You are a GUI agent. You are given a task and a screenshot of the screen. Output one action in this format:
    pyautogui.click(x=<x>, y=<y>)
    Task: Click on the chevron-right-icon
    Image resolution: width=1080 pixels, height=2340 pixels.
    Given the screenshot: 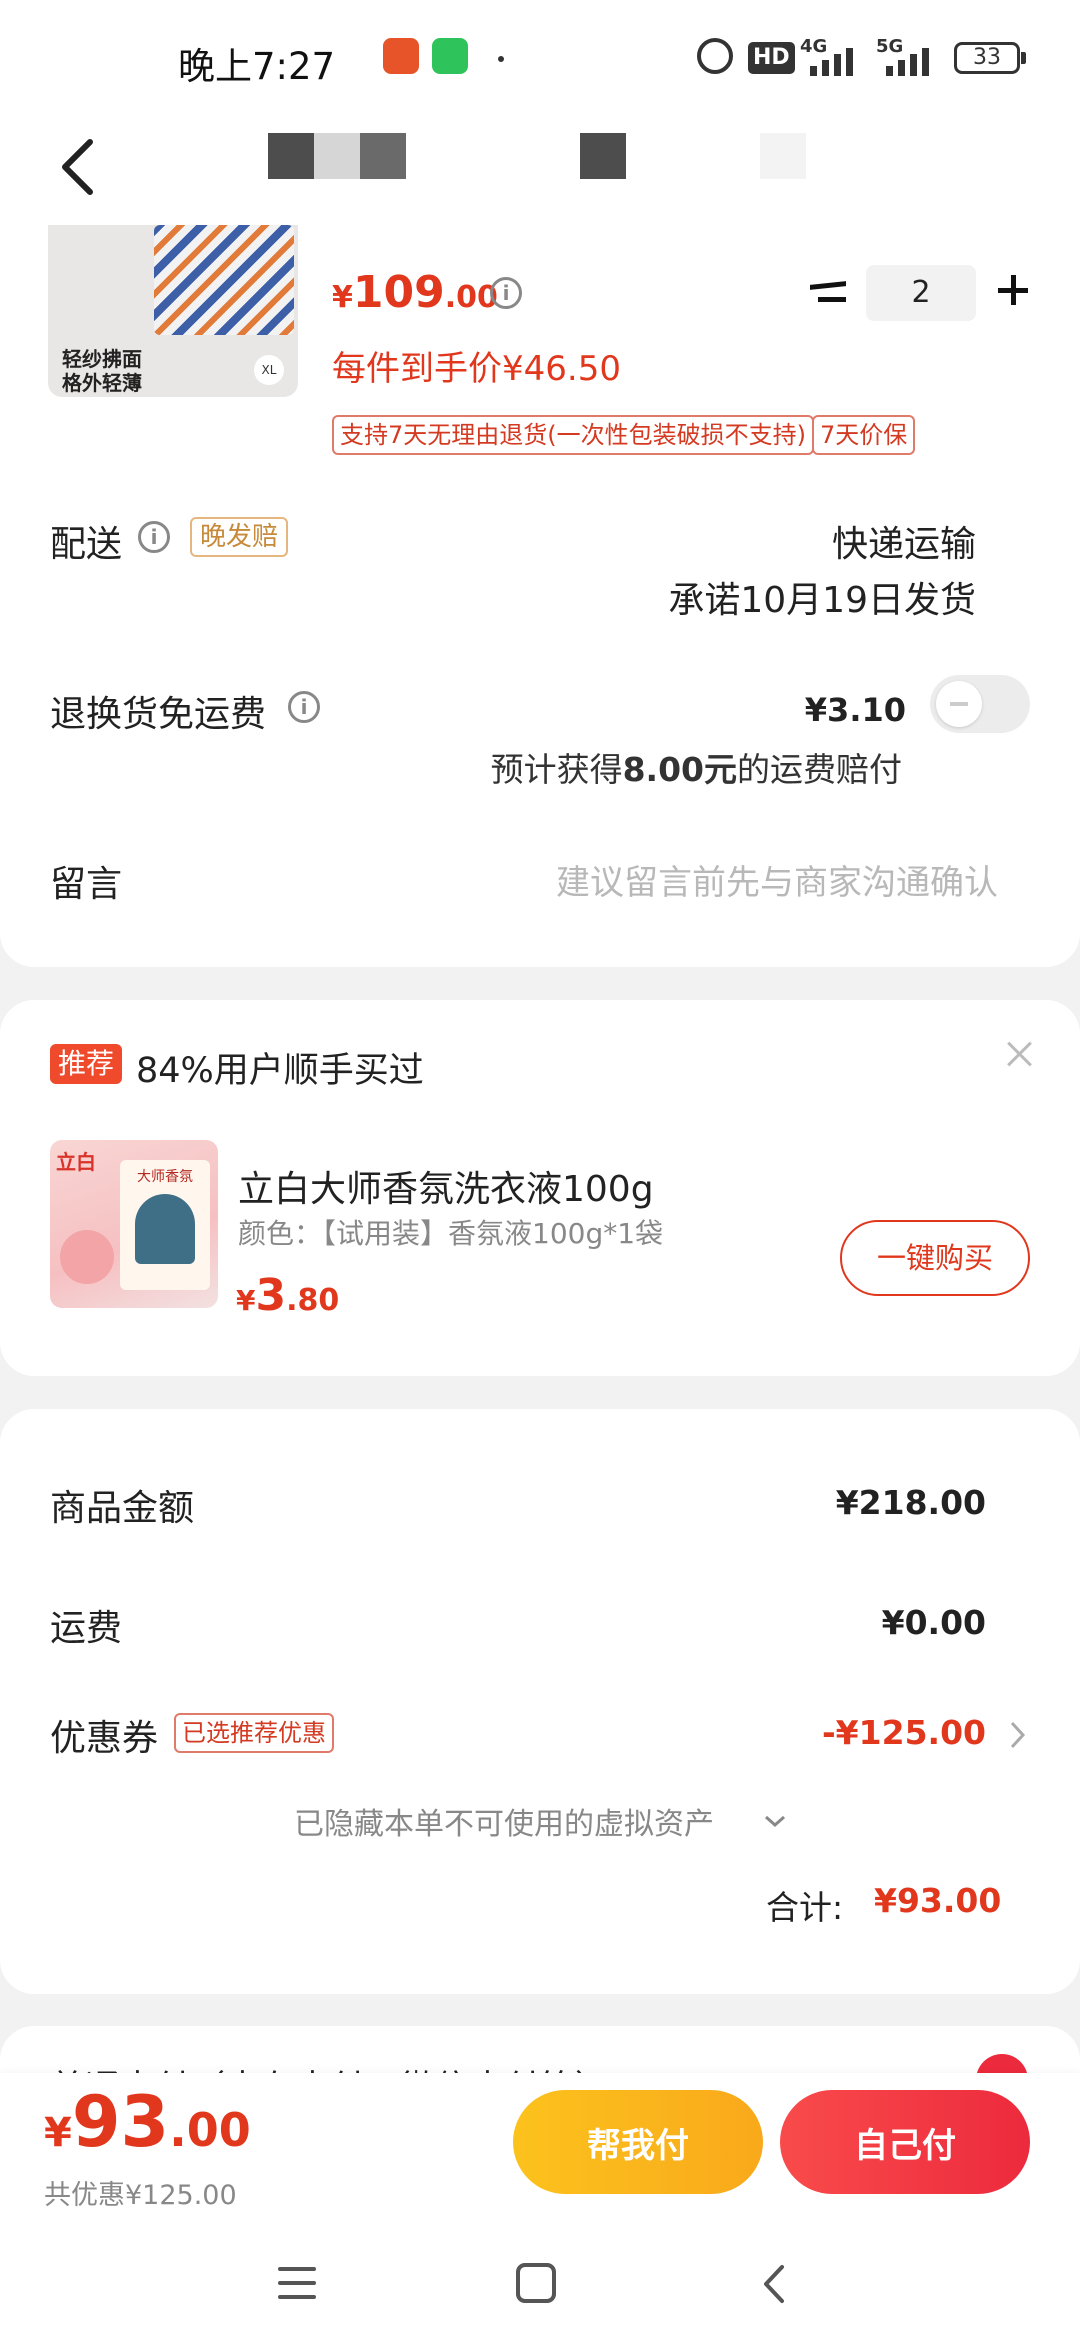 What is the action you would take?
    pyautogui.click(x=1018, y=1735)
    